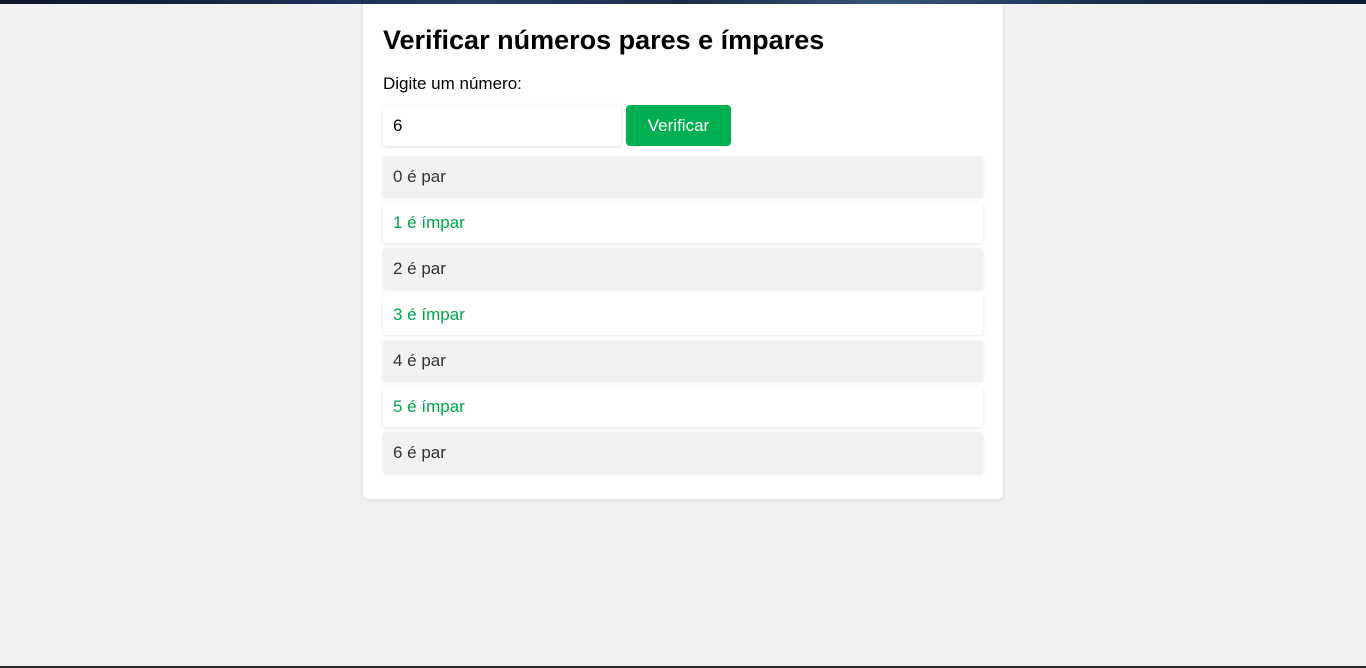 The image size is (1366, 668). I want to click on page-title: Verificar números pares e ímpares, so click(604, 40).